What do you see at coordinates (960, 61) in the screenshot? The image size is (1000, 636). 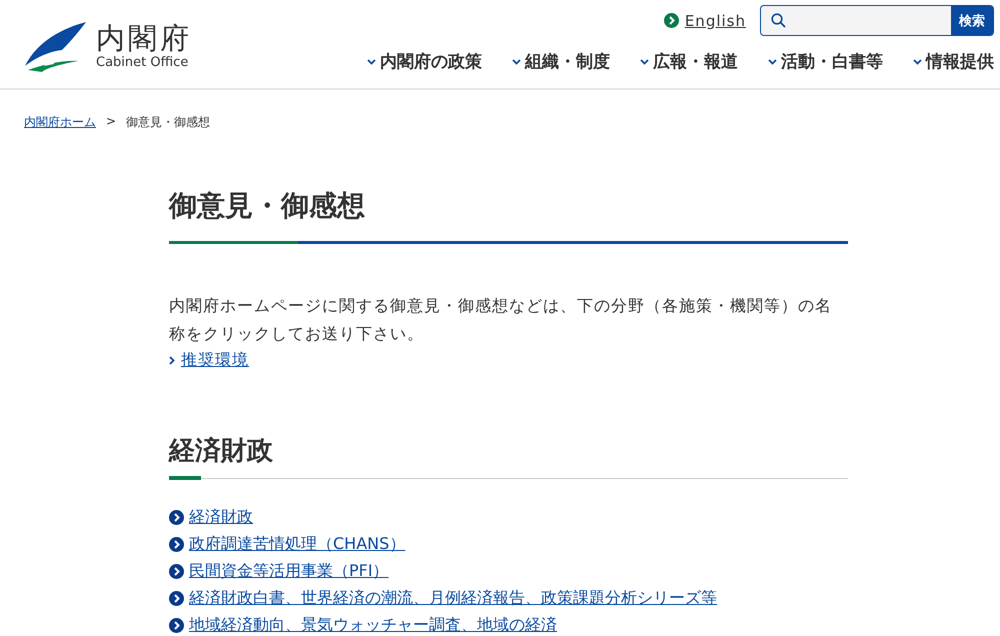 I see `nav-menu-item: 情報提供` at bounding box center [960, 61].